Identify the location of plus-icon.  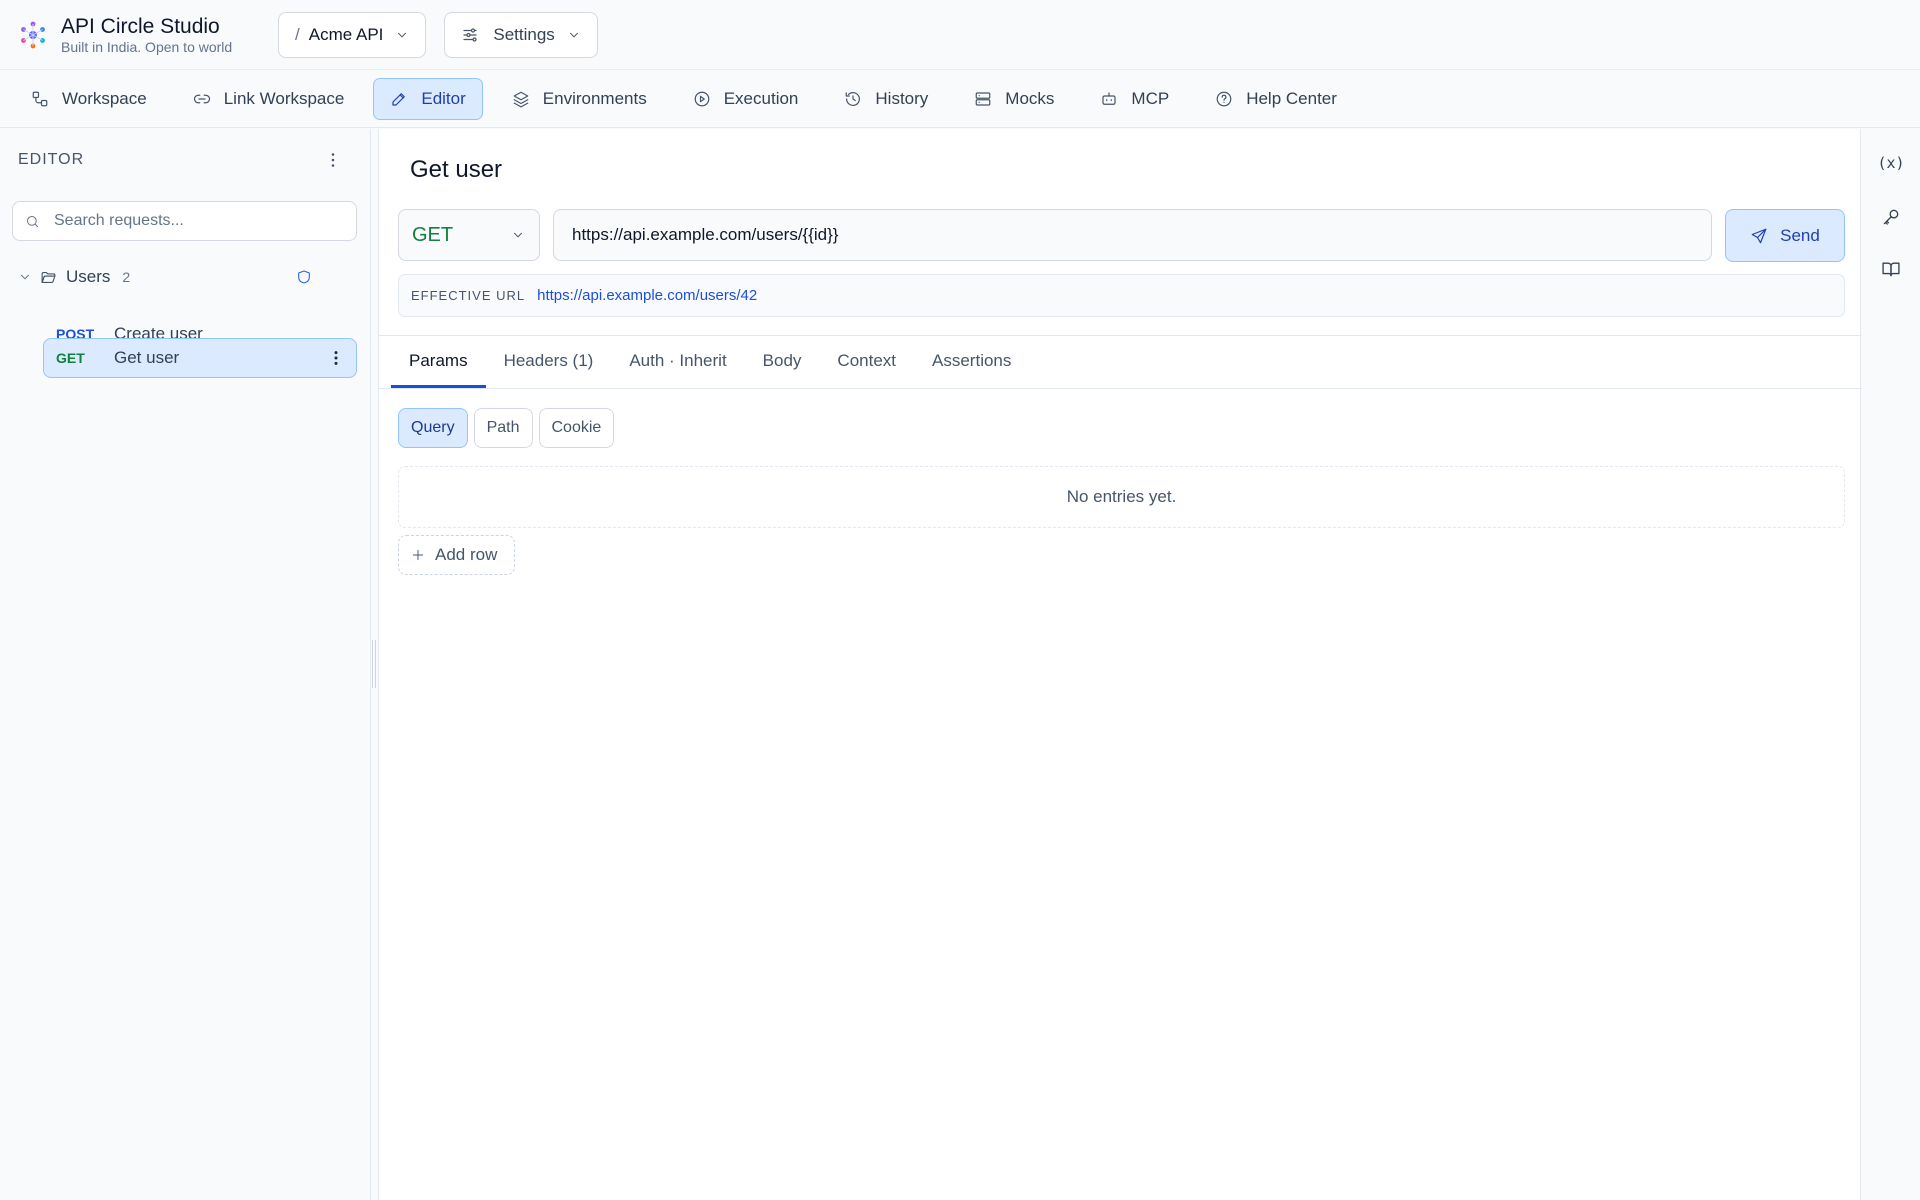
(418, 555).